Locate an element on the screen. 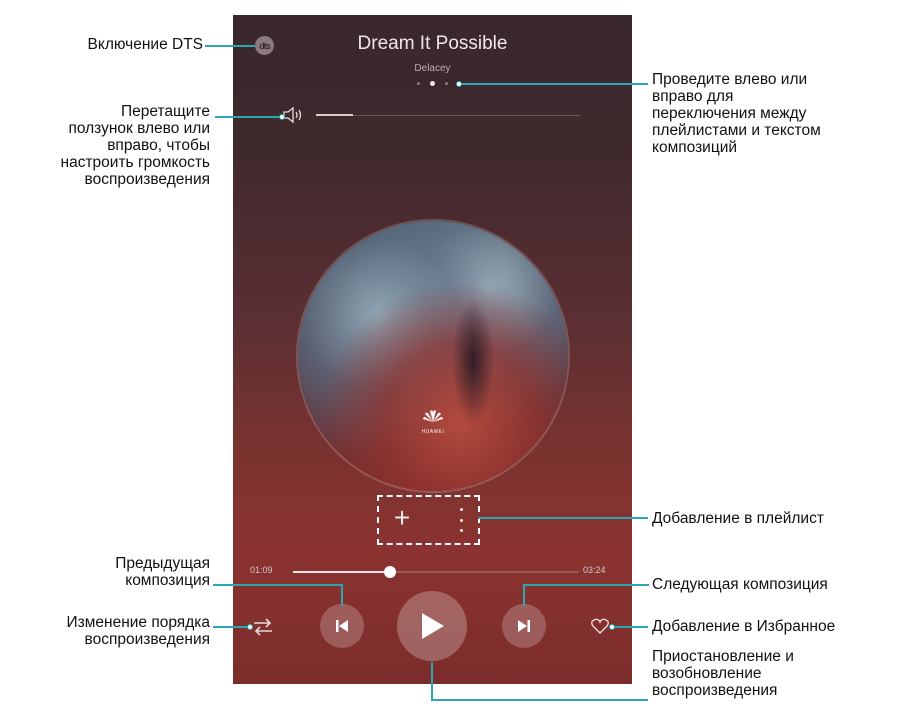 The width and height of the screenshot is (904, 709). total-time: 03:24 is located at coordinates (594, 570).